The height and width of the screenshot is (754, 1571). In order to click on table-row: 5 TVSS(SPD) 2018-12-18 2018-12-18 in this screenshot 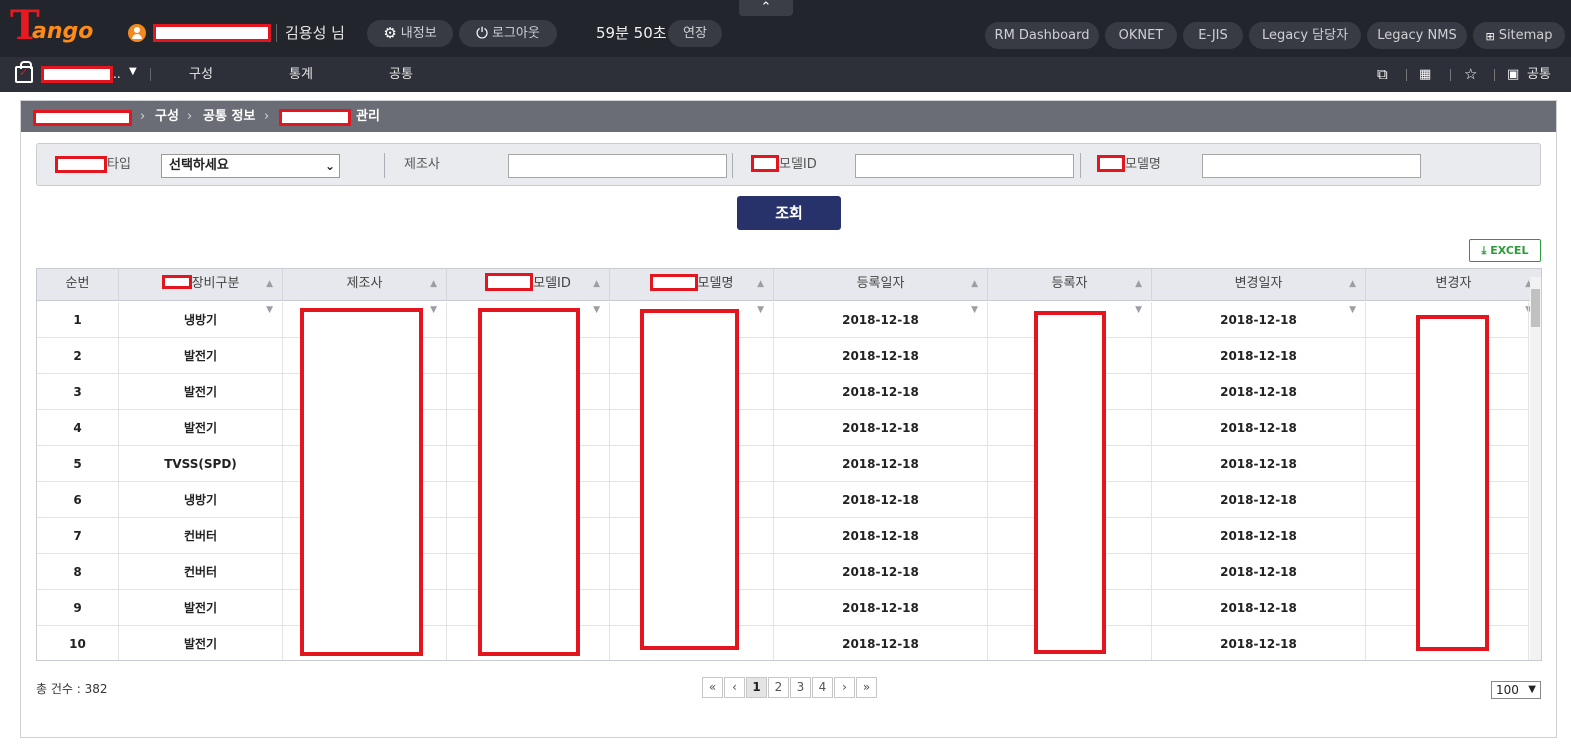, I will do `click(783, 464)`.